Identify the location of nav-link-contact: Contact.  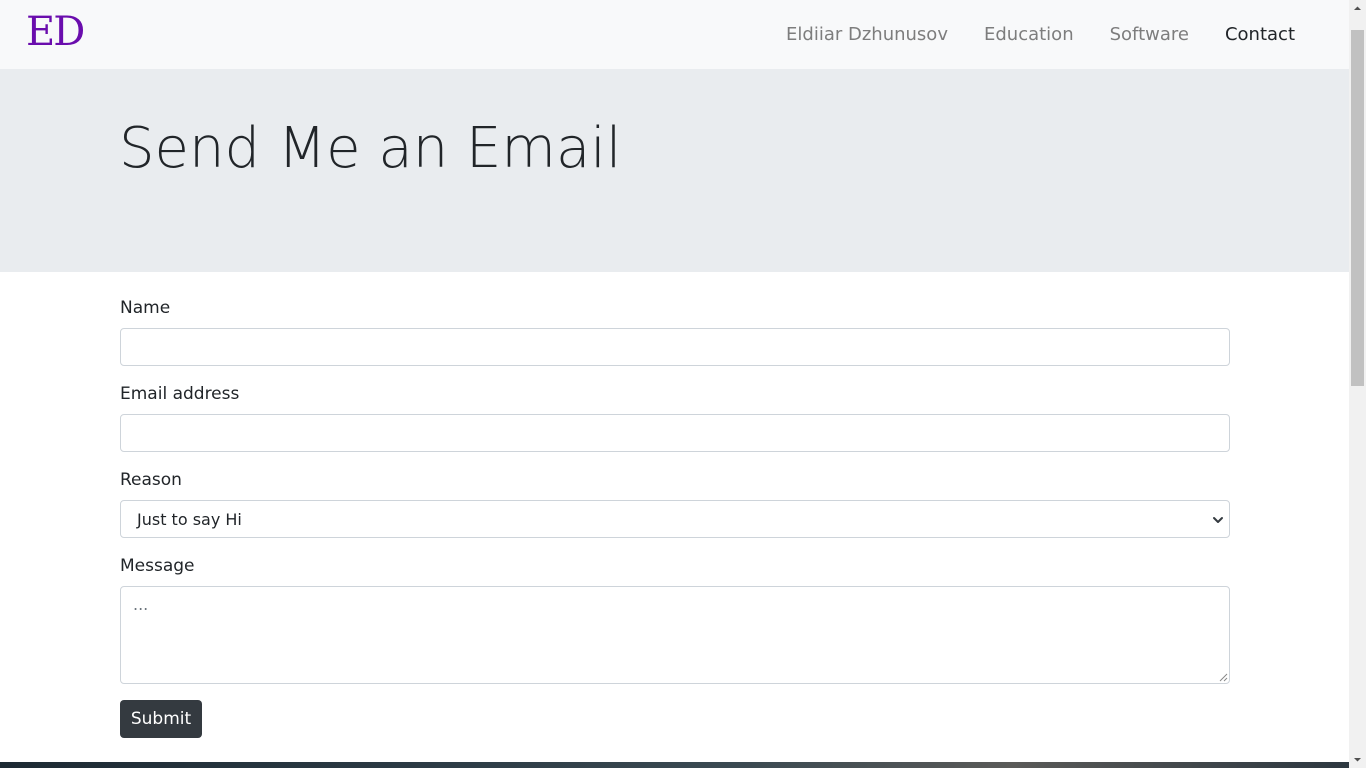
(1260, 35).